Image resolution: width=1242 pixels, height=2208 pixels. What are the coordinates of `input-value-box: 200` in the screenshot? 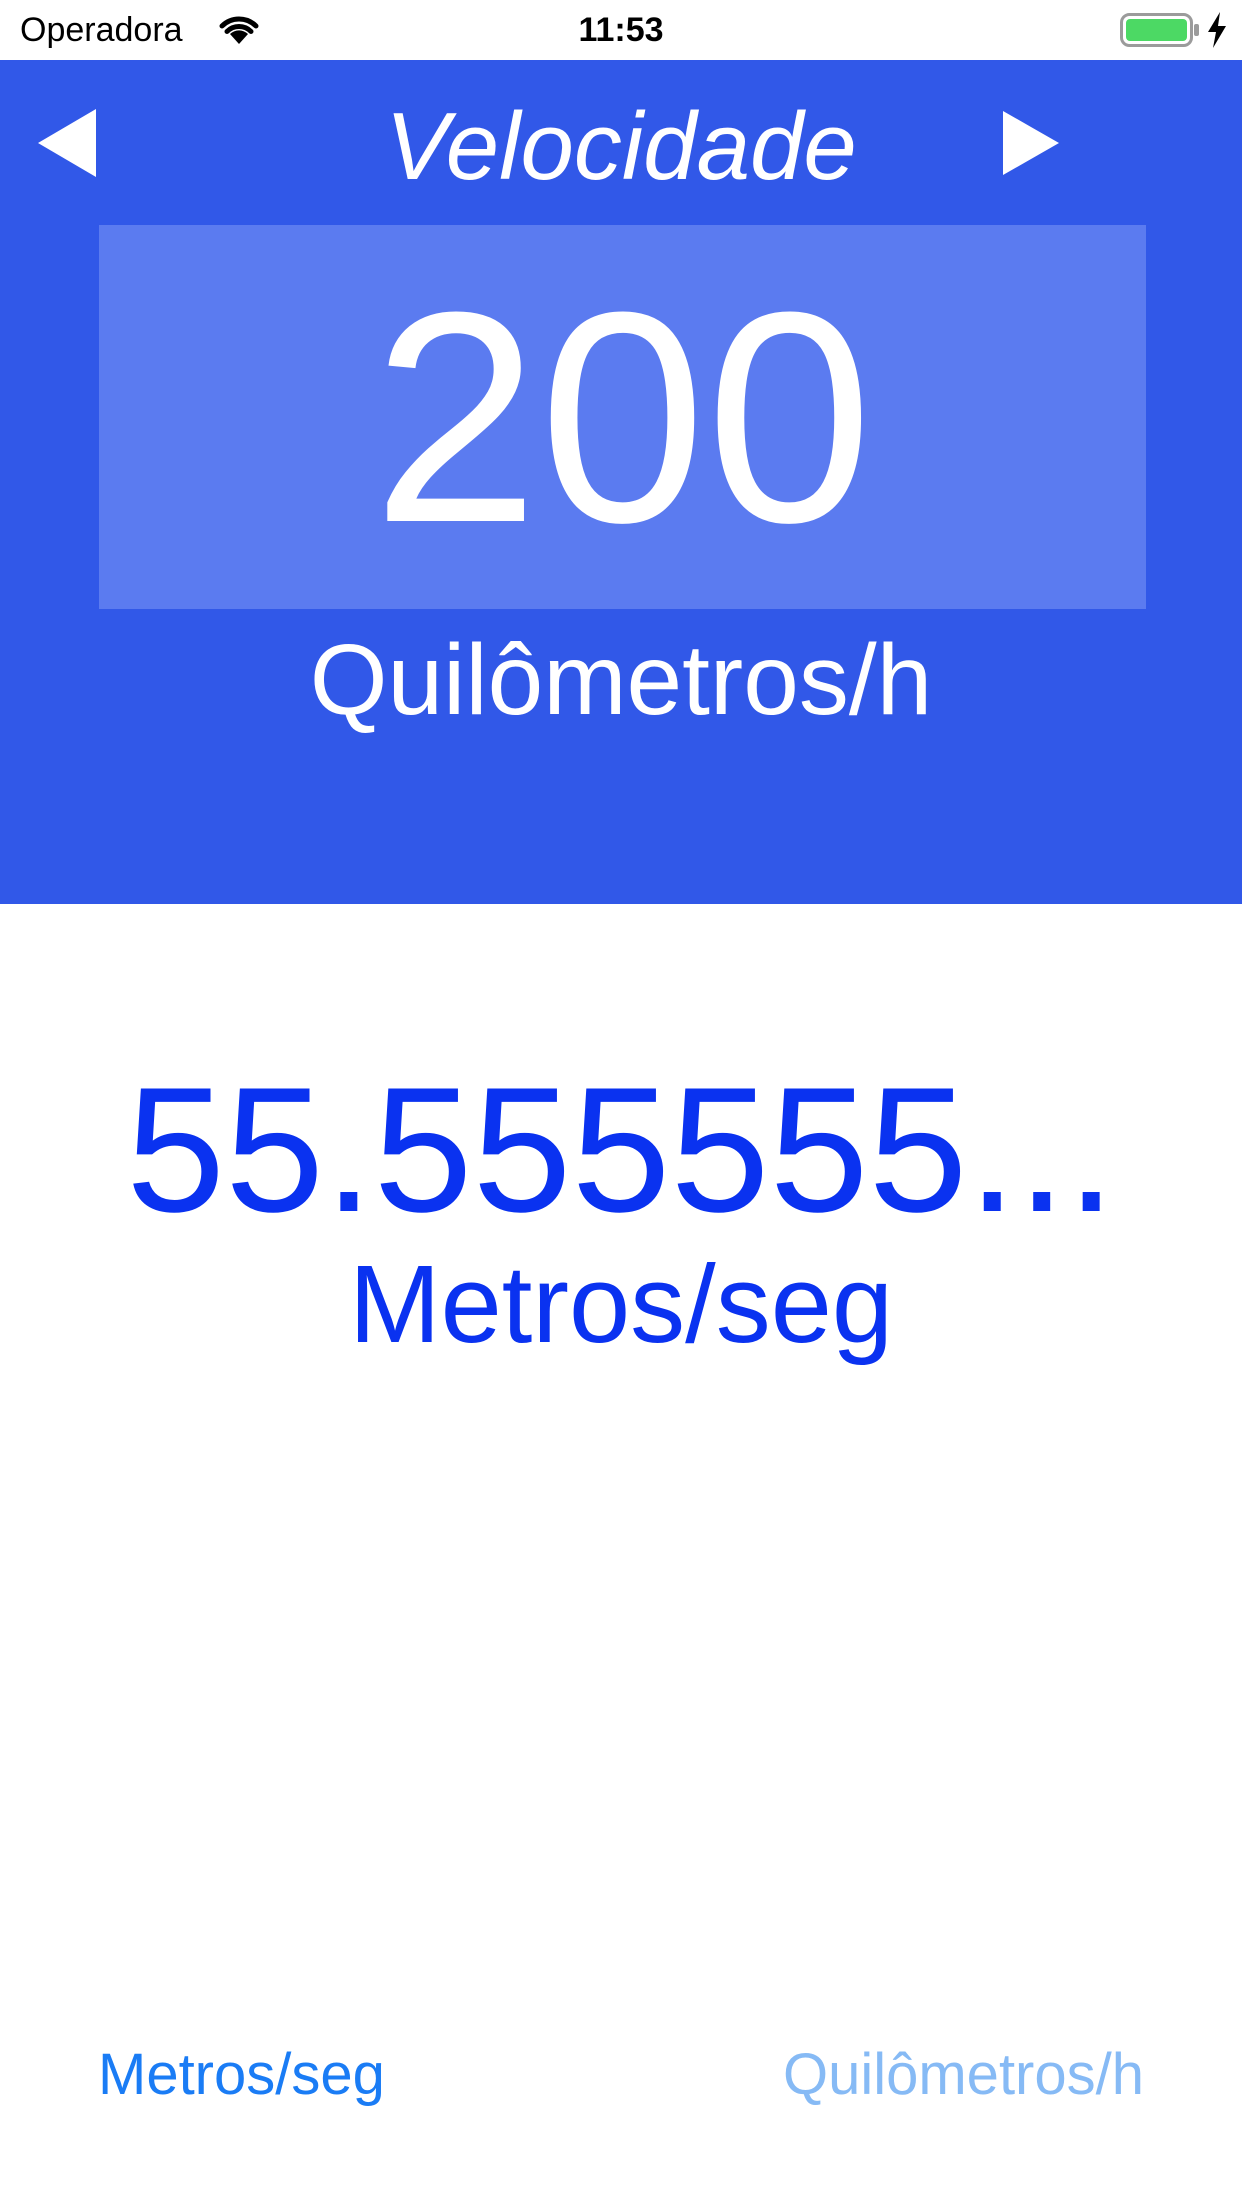 It's located at (622, 417).